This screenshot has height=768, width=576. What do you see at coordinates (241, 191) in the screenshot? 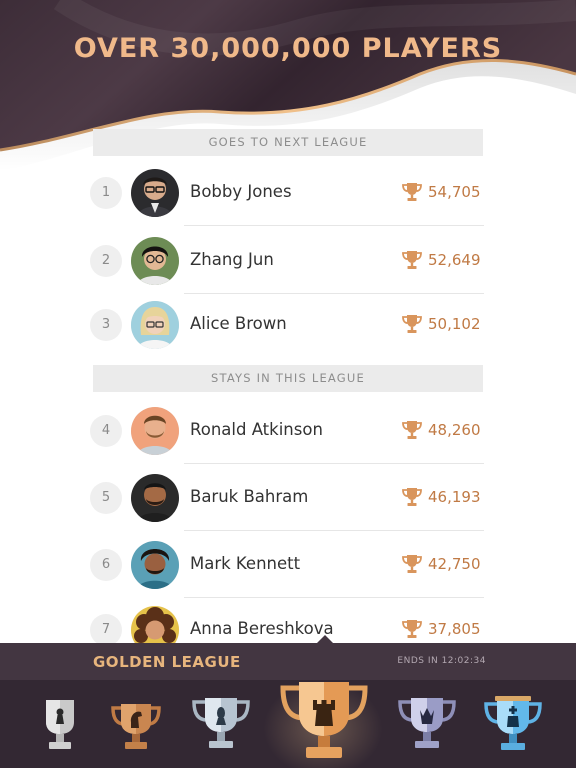
I see `player-name: Bobby Jones` at bounding box center [241, 191].